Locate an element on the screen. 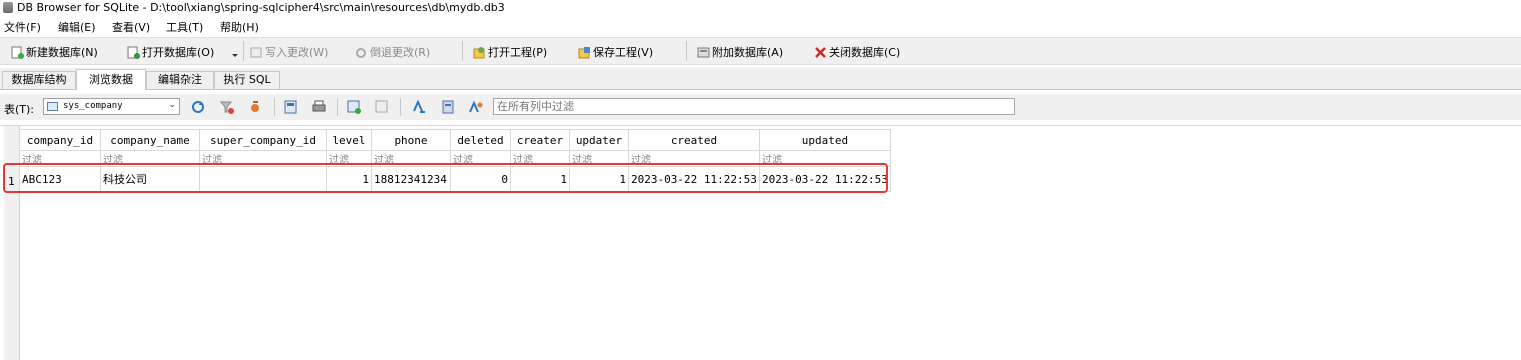  new-database-button: 新建数据库(N) is located at coordinates (54, 52).